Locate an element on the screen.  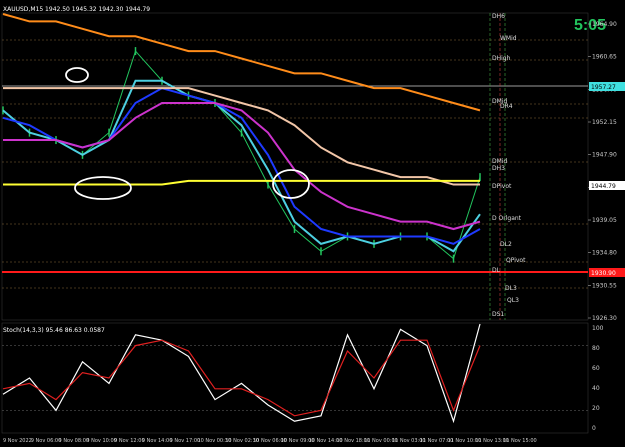
red-level-label: 1930.90 is located at coordinates (603, 273).